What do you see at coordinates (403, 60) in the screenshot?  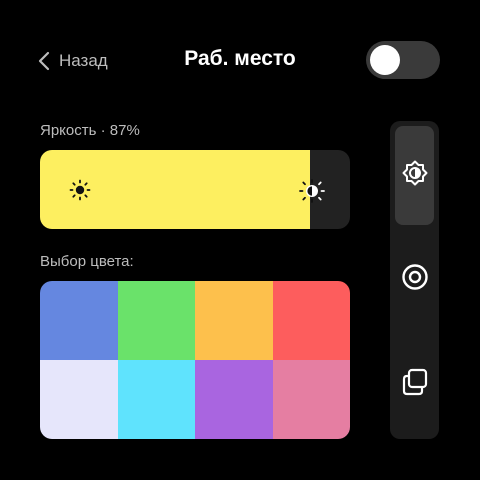 I see `workspace-toggle` at bounding box center [403, 60].